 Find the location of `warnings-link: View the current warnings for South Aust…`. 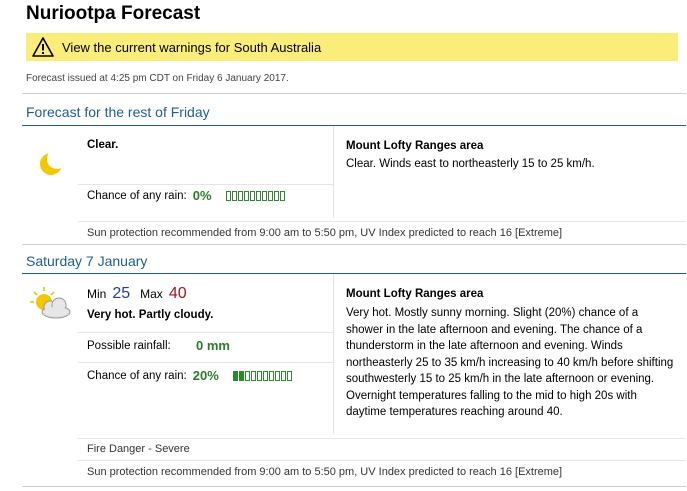

warnings-link: View the current warnings for South Aust… is located at coordinates (352, 47).